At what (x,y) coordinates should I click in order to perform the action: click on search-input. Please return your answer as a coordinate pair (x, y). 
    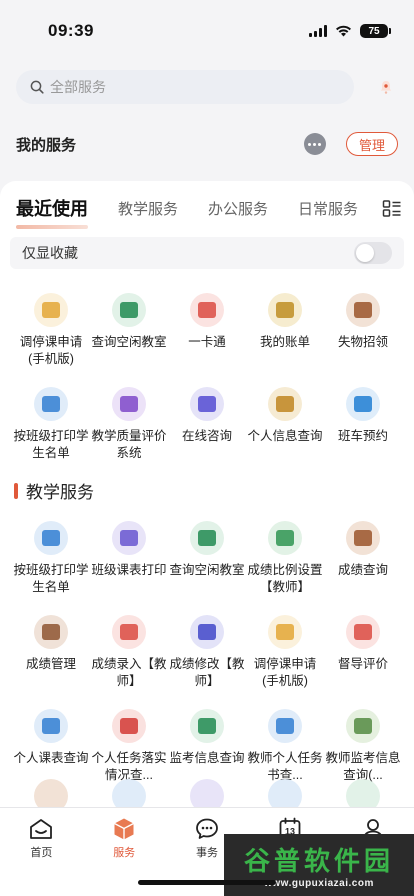
    Looking at the image, I should click on (180, 87).